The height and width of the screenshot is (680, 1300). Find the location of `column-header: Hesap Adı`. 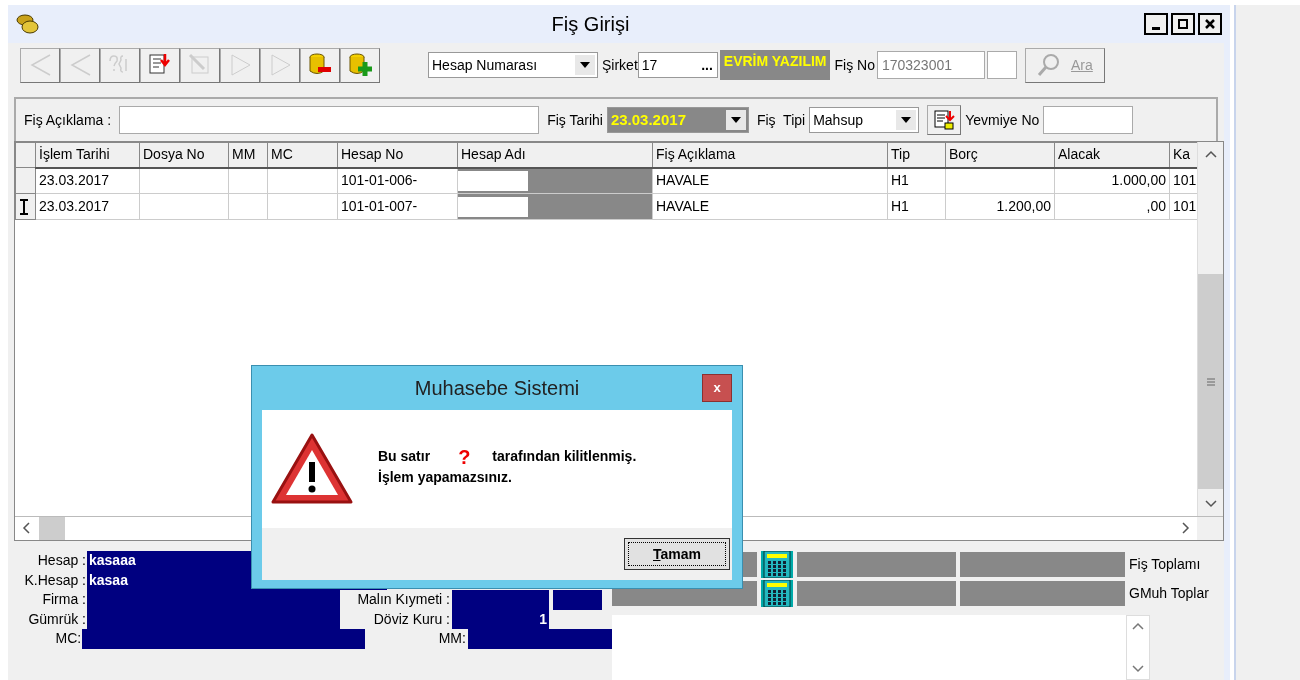

column-header: Hesap Adı is located at coordinates (555, 155).